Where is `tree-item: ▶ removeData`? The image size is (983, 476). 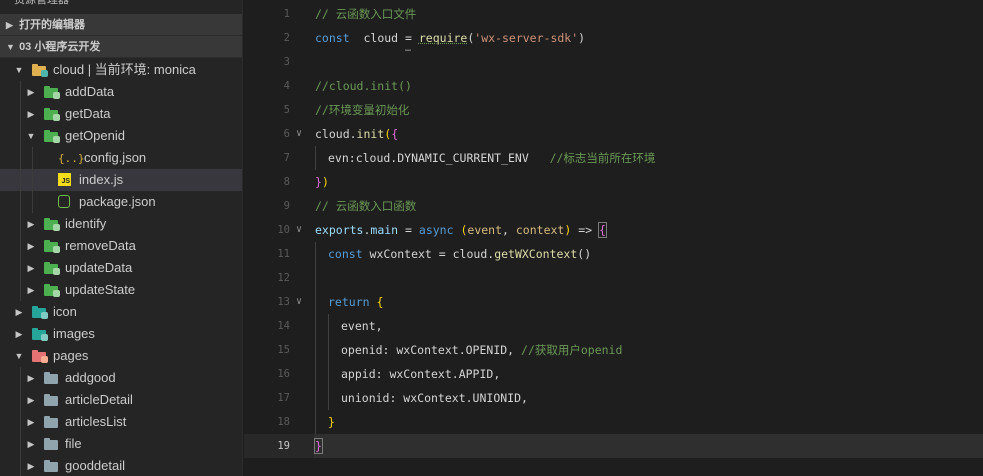 tree-item: ▶ removeData is located at coordinates (121, 246).